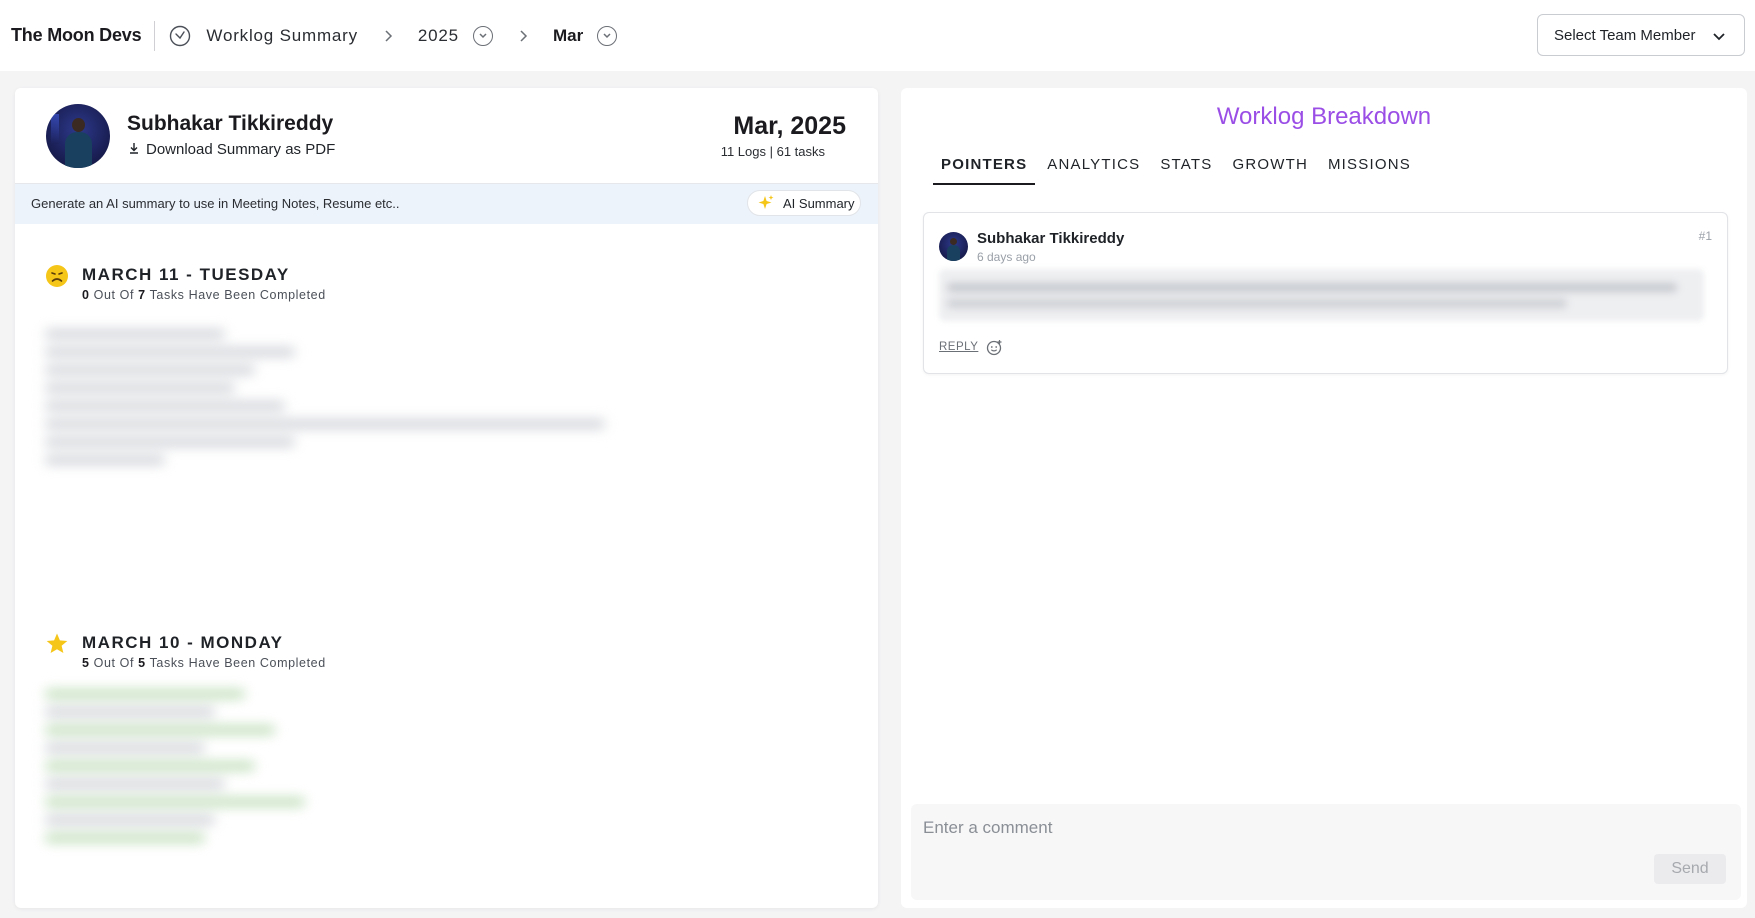 This screenshot has height=918, width=1755. Describe the element at coordinates (819, 203) in the screenshot. I see `ai-summary-label: AI Summary` at that location.